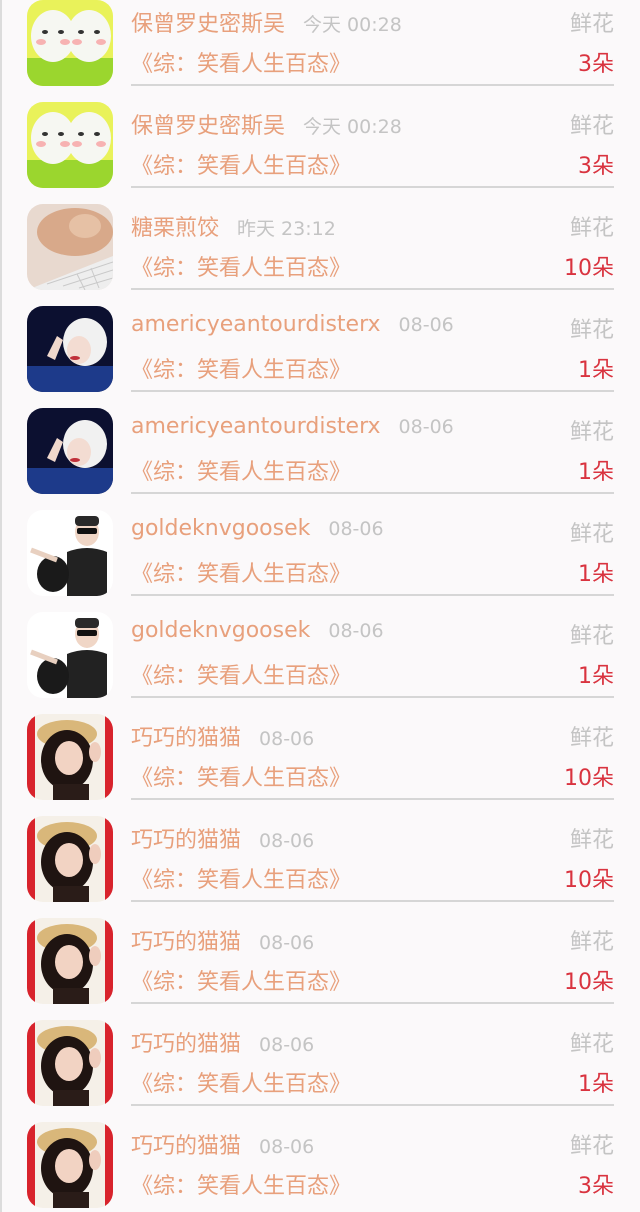 This screenshot has height=1212, width=640. I want to click on cat-keyboard-avatar-icon, so click(70, 247).